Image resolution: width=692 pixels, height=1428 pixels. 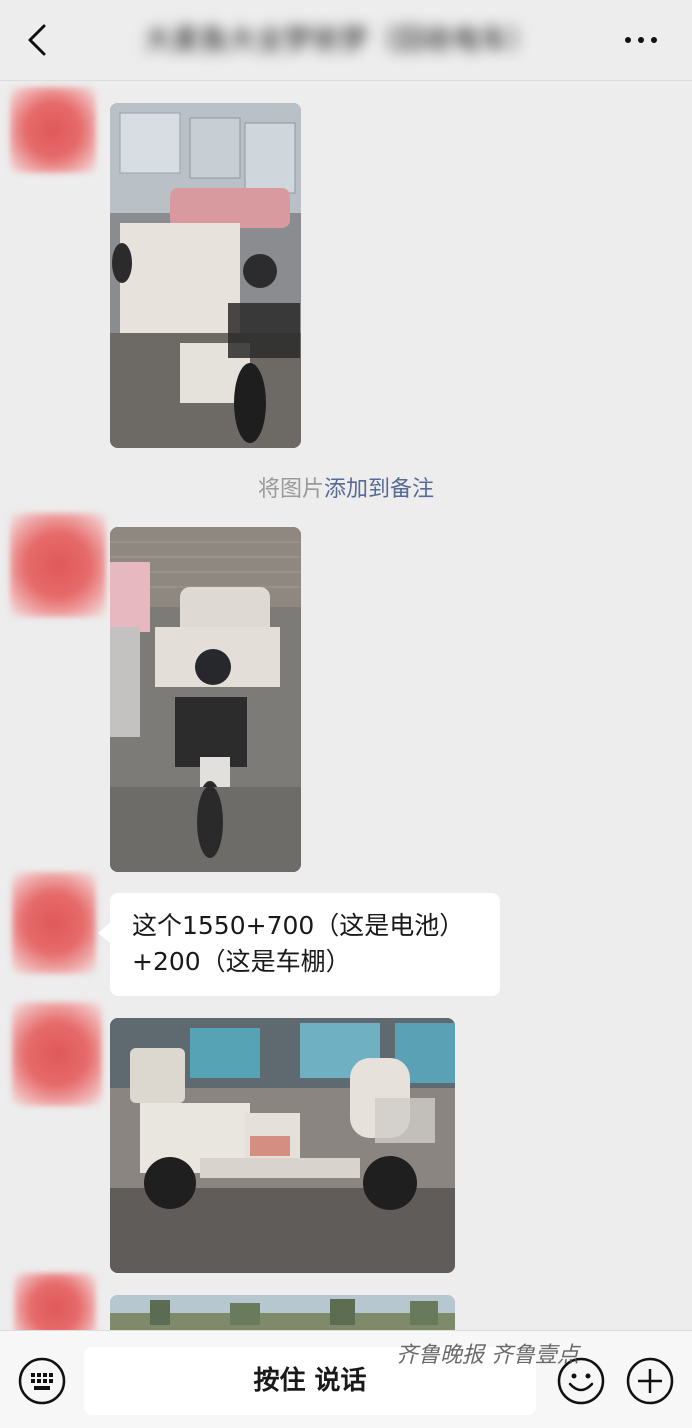 I want to click on text-message-bubble: 这个1550+700（这是电池） +200（这是车棚）, so click(x=299, y=944).